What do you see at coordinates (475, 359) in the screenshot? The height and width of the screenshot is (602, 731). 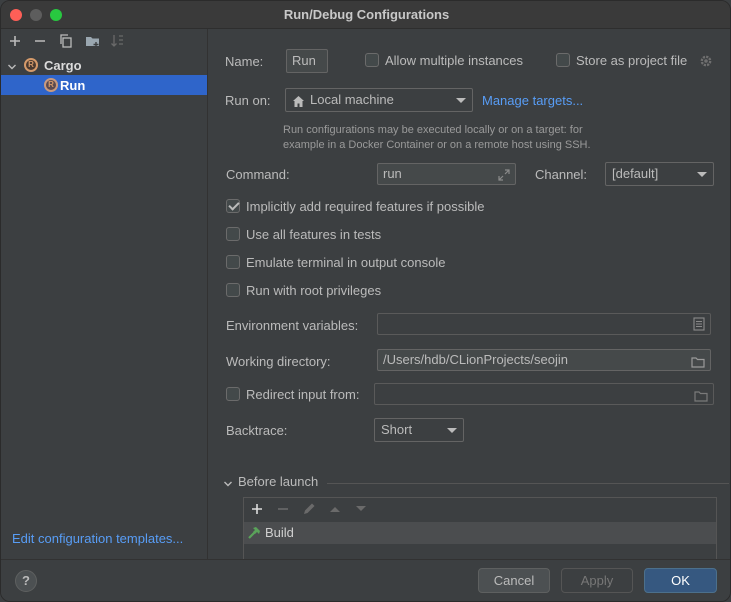 I see `working-directory-value: /Users/hdb/CLionProjects/seojin` at bounding box center [475, 359].